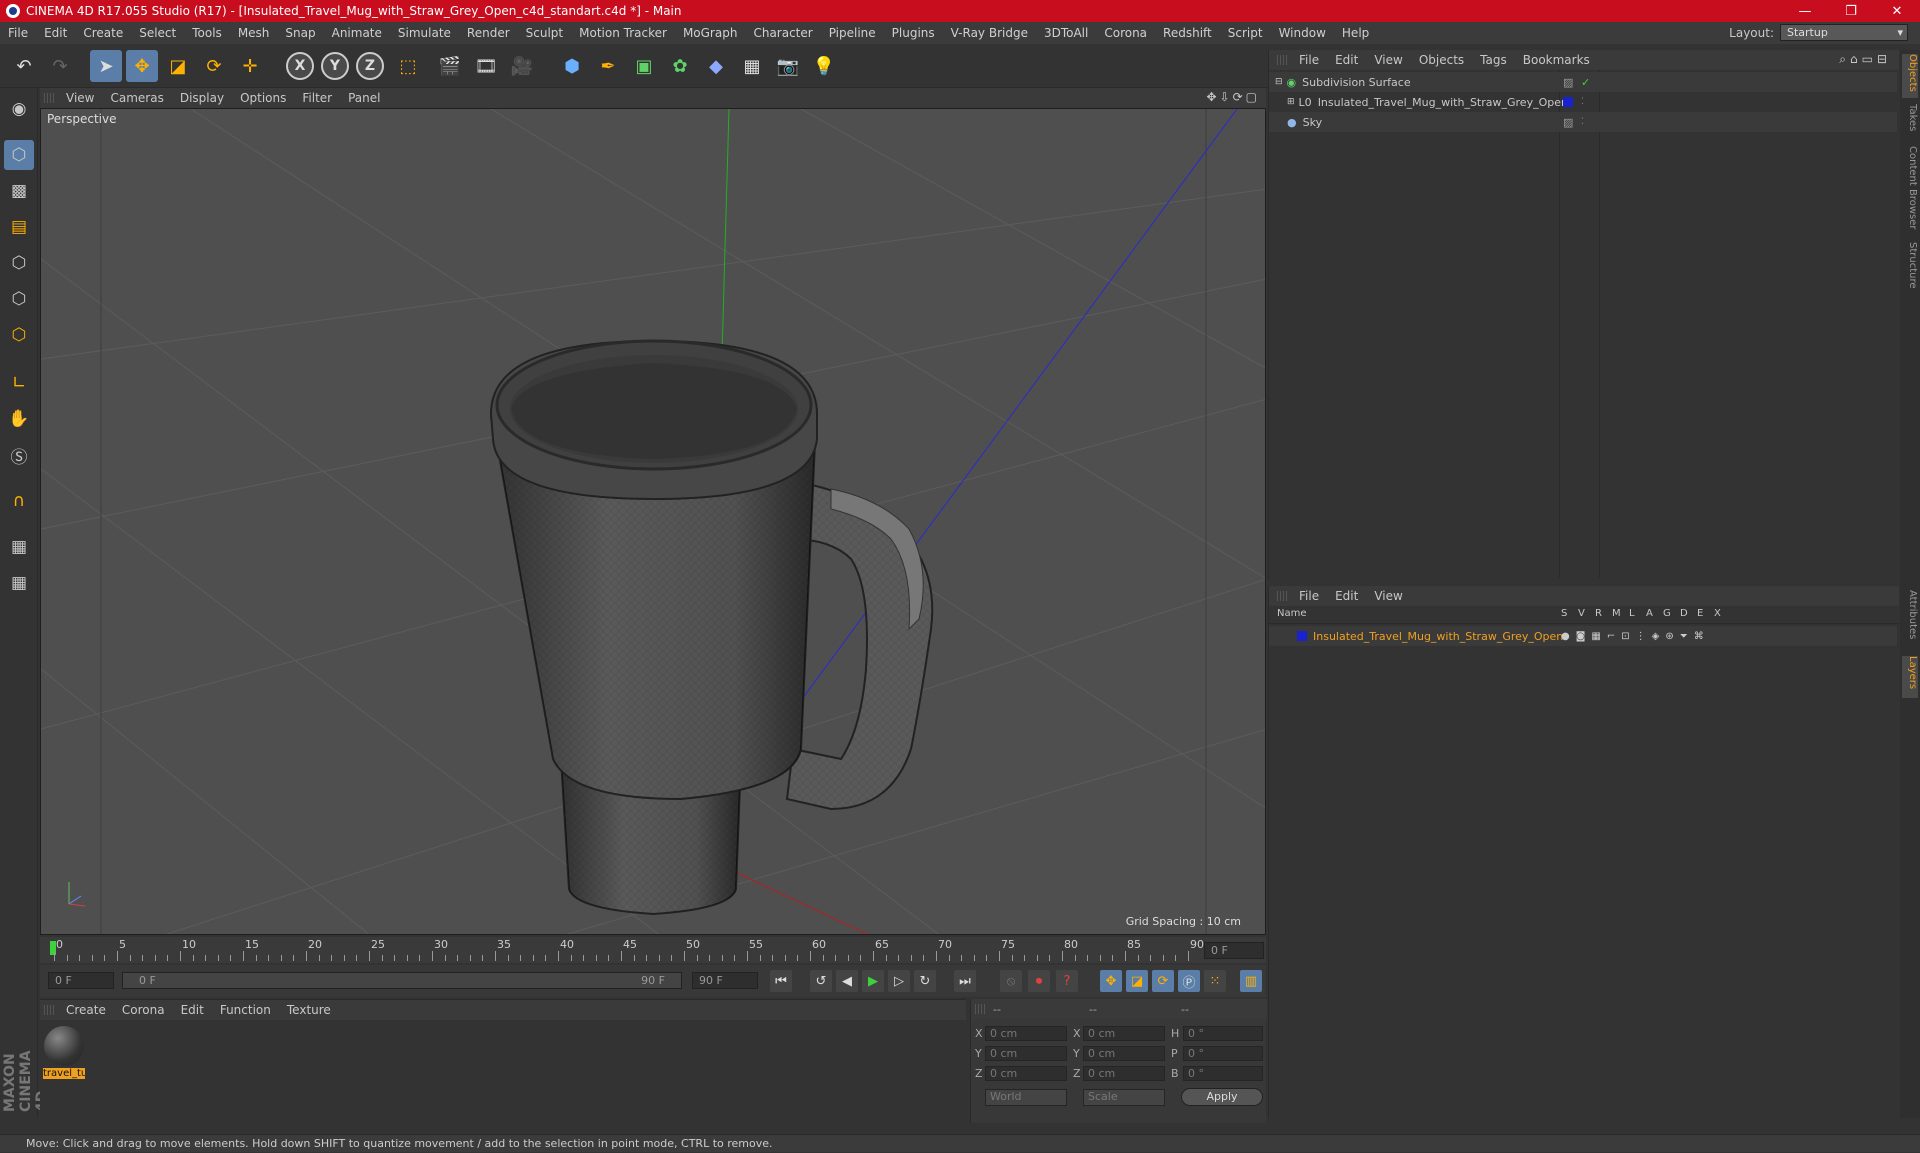 This screenshot has height=1153, width=1920. I want to click on autokey-icon: ⏺, so click(1039, 981).